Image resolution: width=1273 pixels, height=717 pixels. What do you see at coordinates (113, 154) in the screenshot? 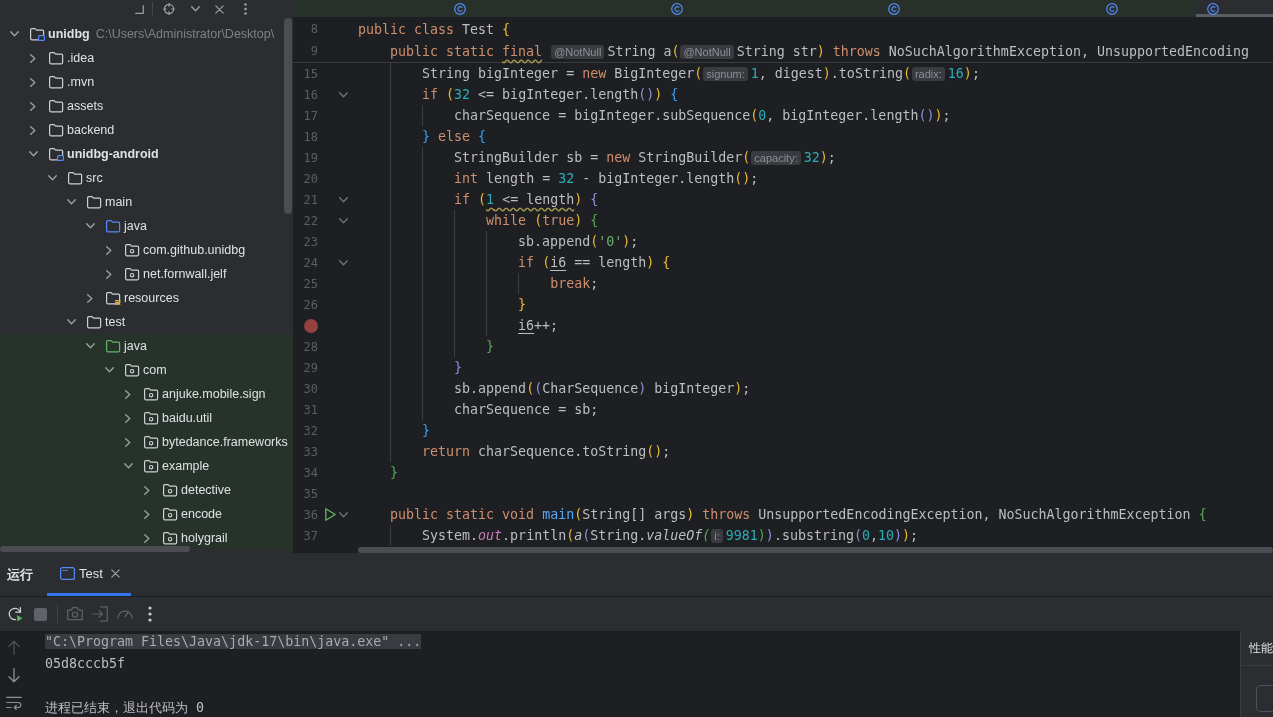
I see `module-name: unidbg-android` at bounding box center [113, 154].